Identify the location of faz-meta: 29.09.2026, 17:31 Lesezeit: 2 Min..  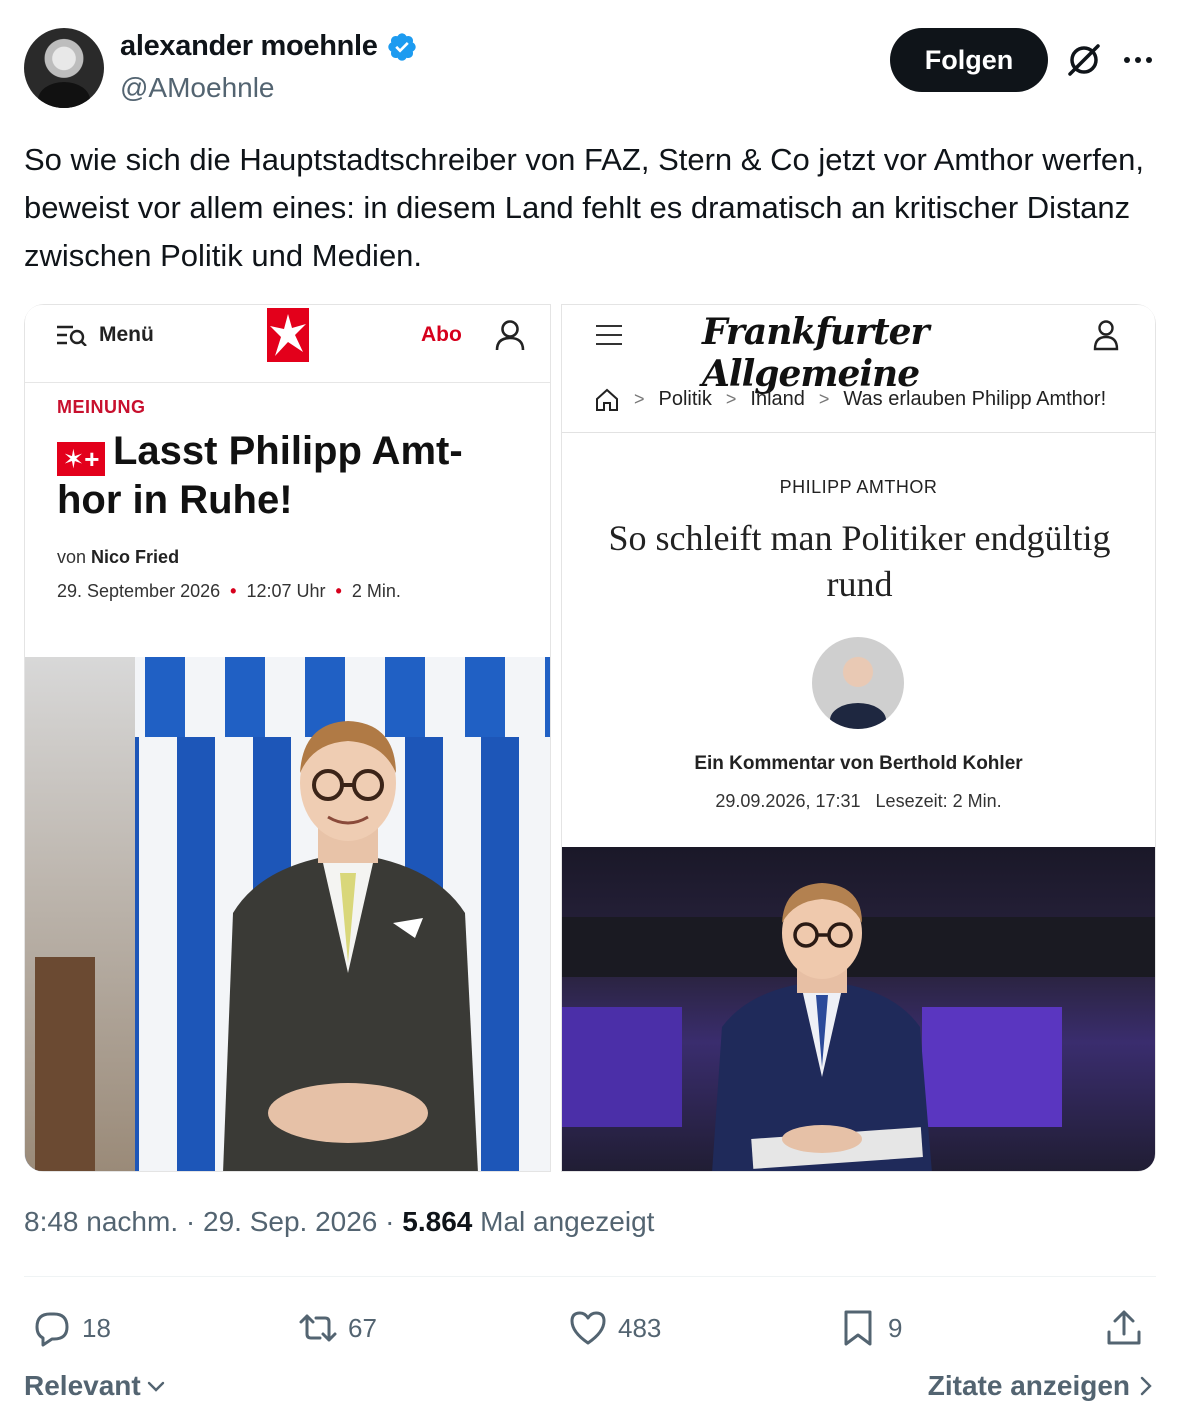
(858, 801).